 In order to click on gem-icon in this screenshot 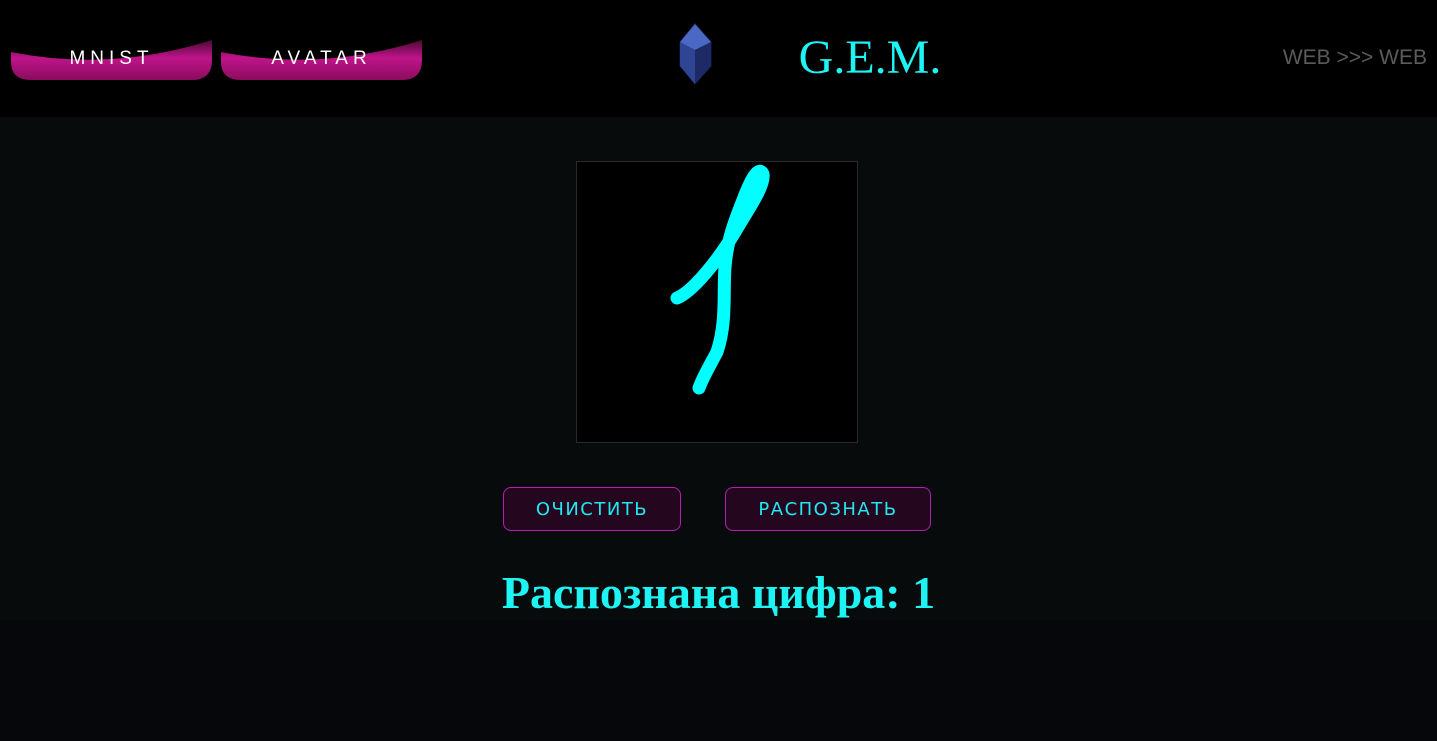, I will do `click(695, 54)`.